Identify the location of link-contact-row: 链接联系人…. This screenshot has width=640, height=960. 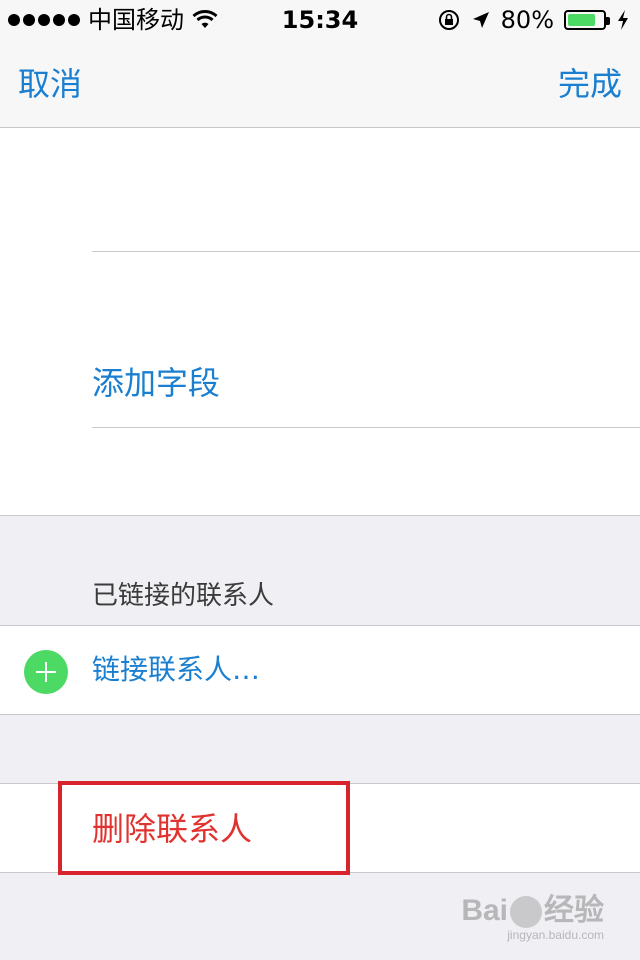
(320, 670).